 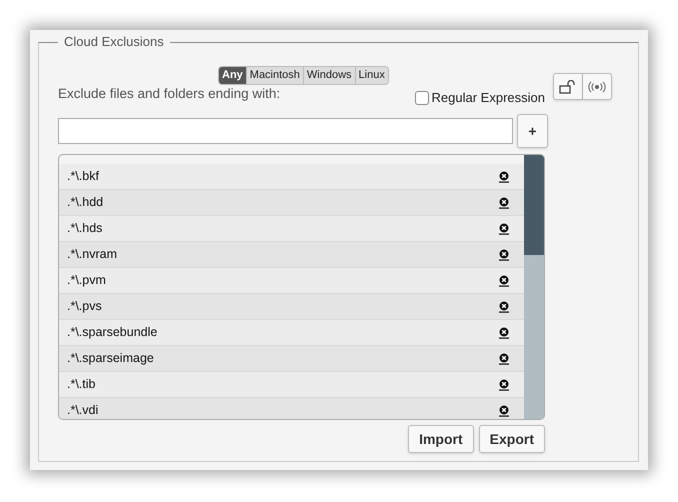 What do you see at coordinates (84, 229) in the screenshot?
I see `exclusion-pattern: .*\.hds` at bounding box center [84, 229].